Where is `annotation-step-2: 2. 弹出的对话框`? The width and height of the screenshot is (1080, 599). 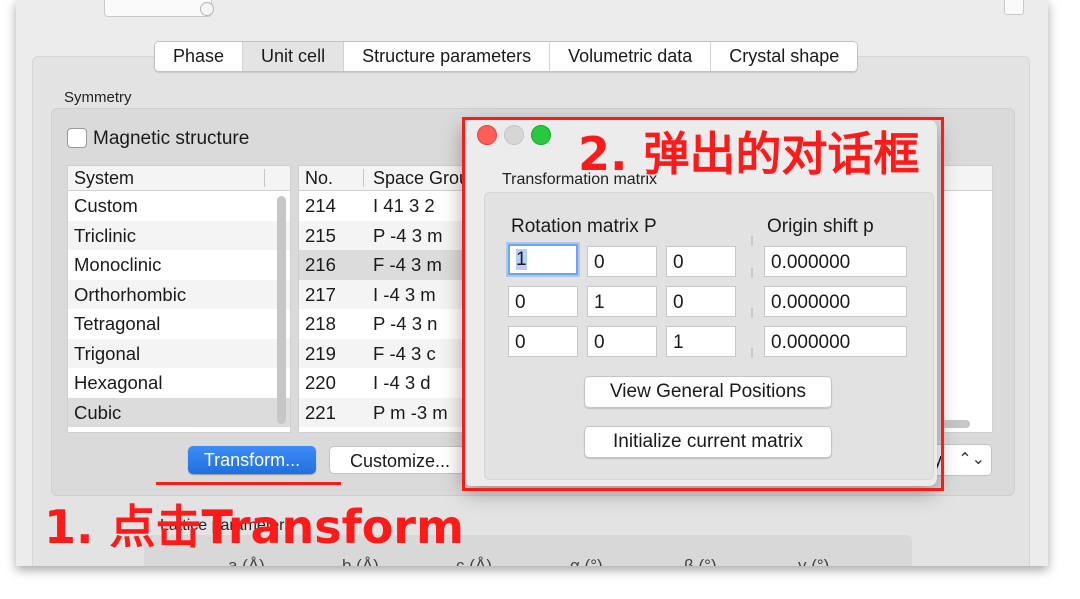 annotation-step-2: 2. 弹出的对话框 is located at coordinates (749, 154).